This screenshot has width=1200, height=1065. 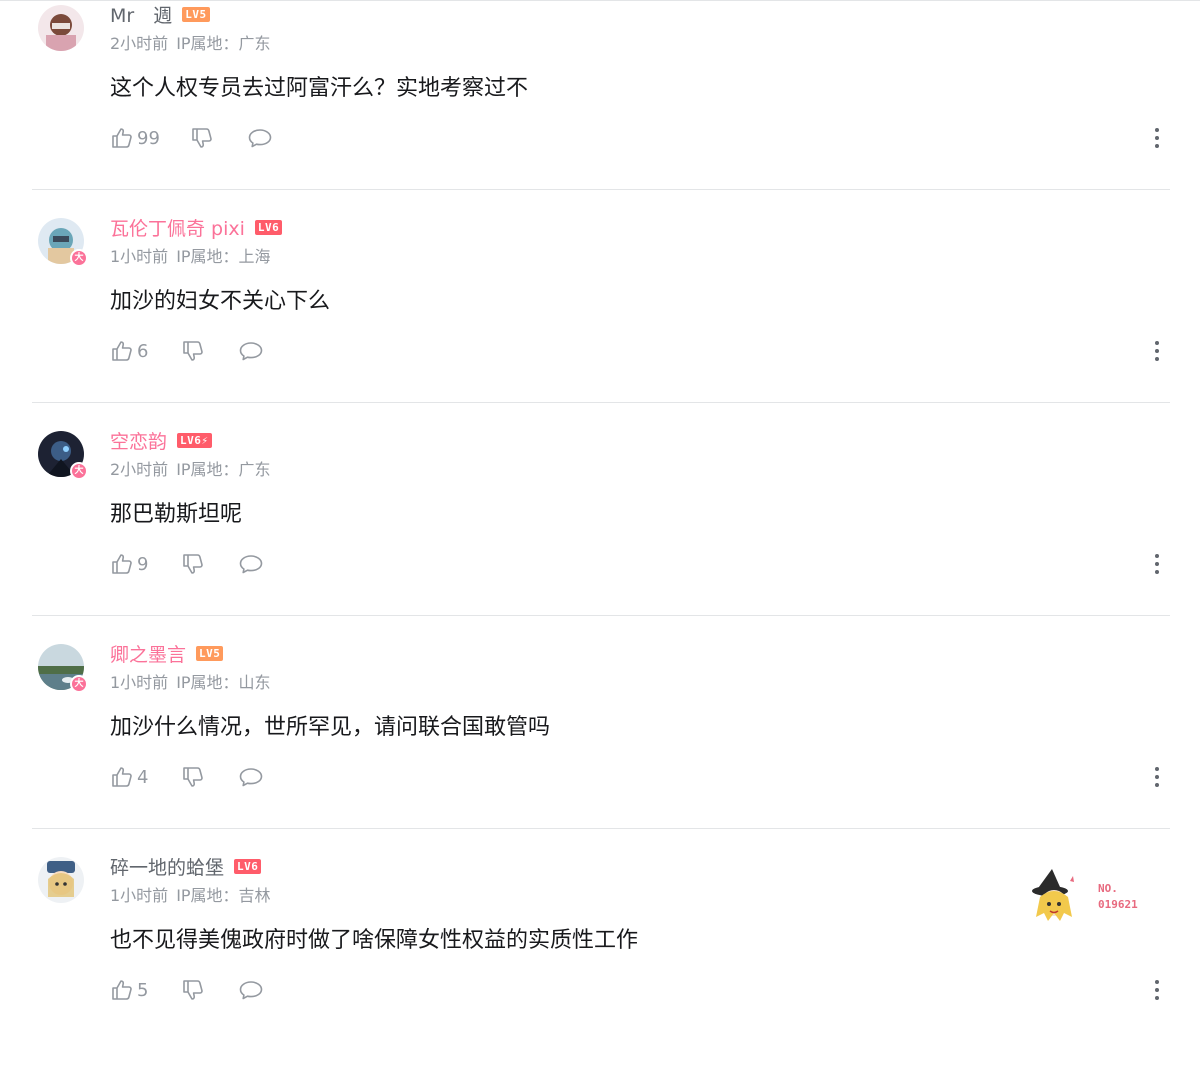 What do you see at coordinates (330, 727) in the screenshot?
I see `comment-text: 加沙什么情况，世所罕见，请问联合国敢管吗` at bounding box center [330, 727].